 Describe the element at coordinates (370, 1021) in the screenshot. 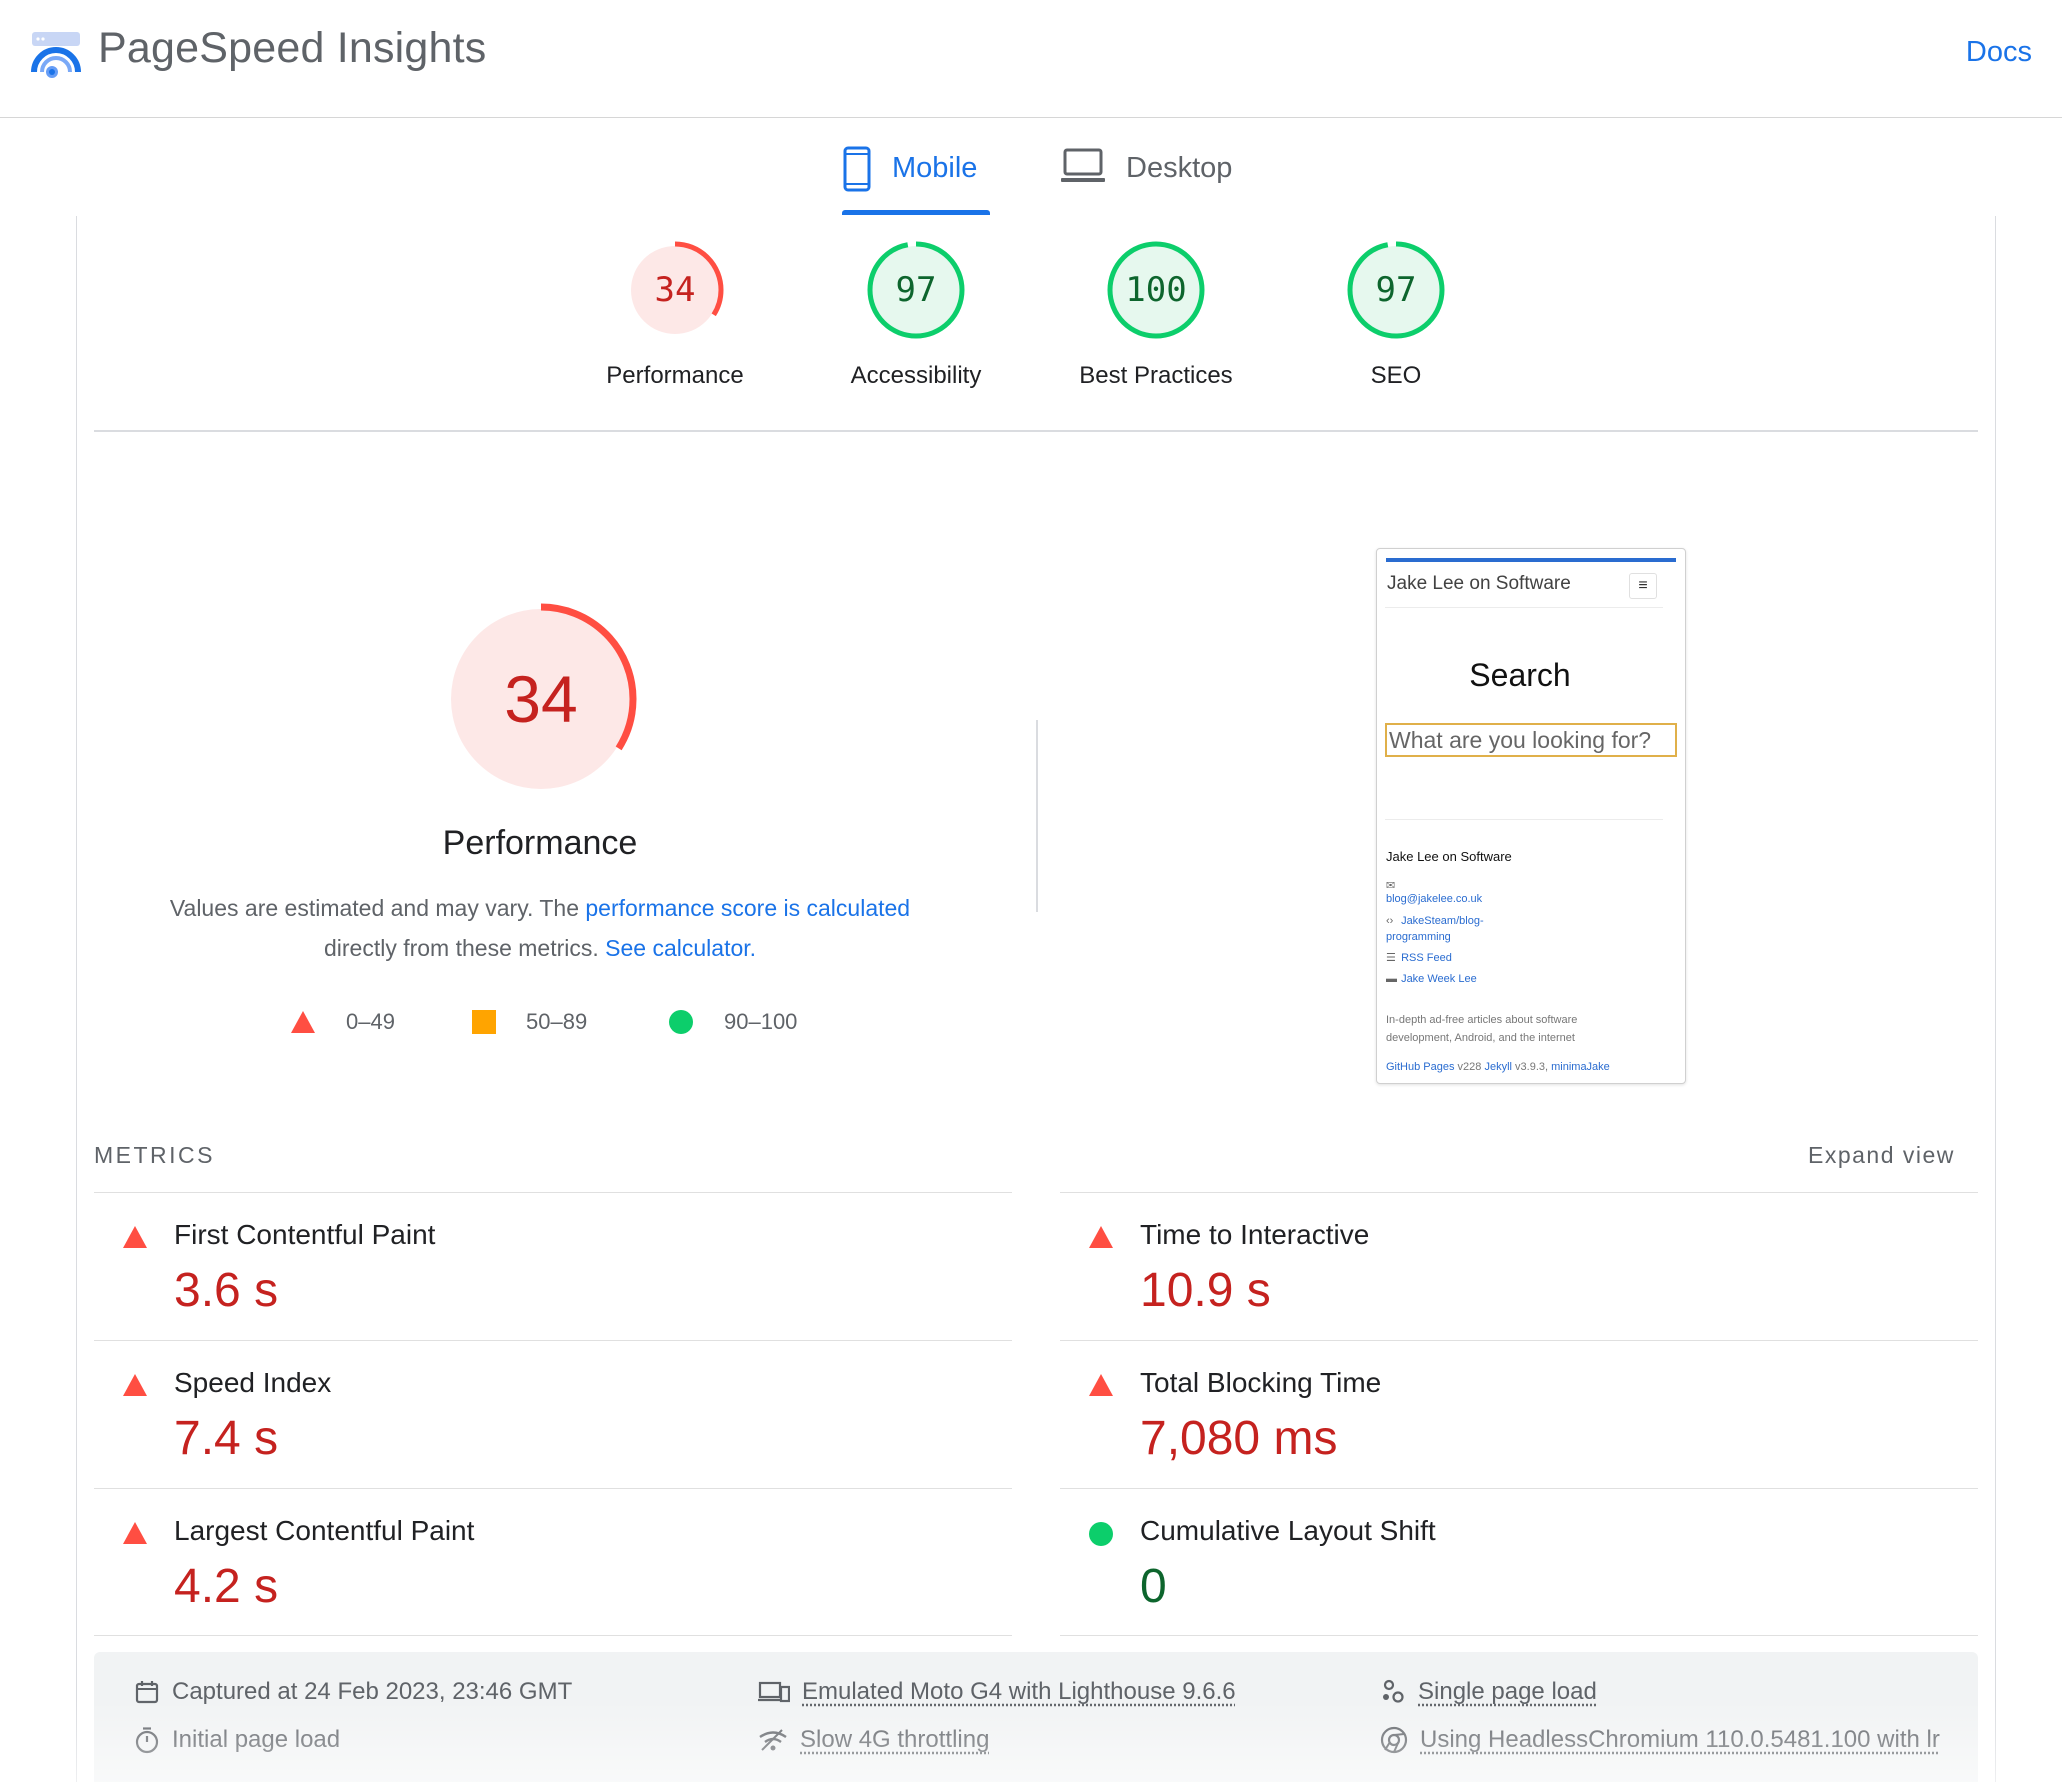

I see `legend-fail-label: 0–49` at that location.